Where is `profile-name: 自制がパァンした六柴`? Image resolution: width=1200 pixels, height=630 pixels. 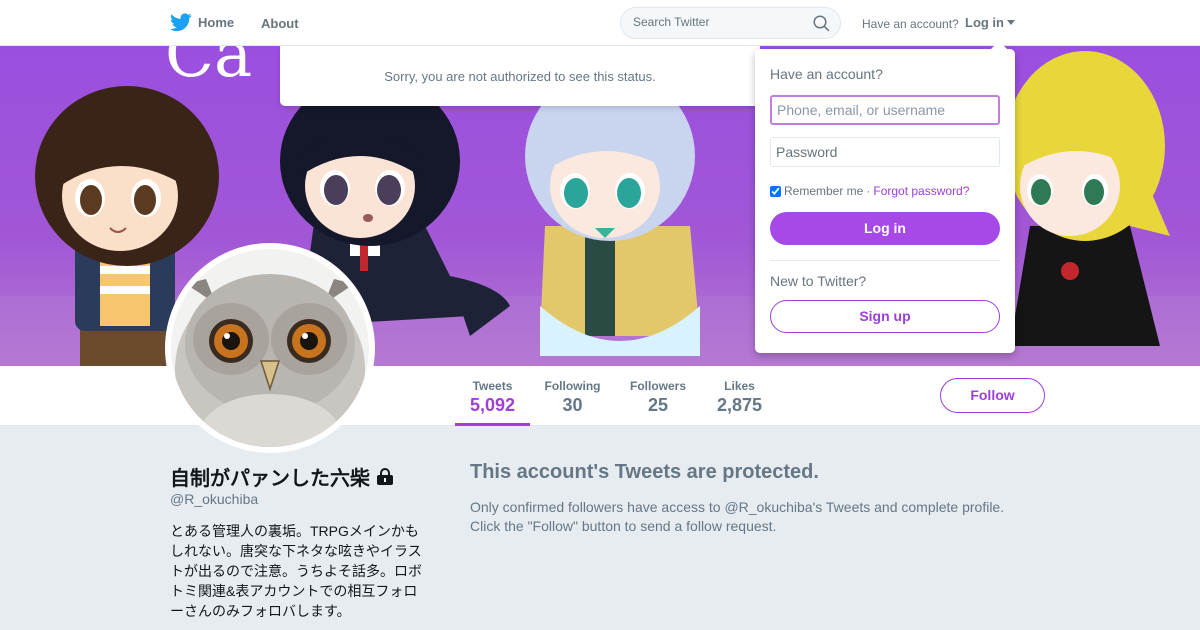 profile-name: 自制がパァンした六柴 is located at coordinates (282, 476).